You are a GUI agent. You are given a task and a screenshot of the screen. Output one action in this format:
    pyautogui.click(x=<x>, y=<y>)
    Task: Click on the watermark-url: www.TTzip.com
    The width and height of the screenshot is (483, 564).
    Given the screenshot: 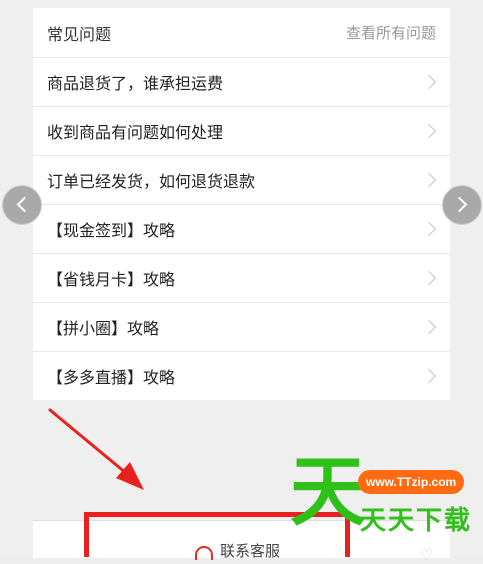 What is the action you would take?
    pyautogui.click(x=411, y=482)
    